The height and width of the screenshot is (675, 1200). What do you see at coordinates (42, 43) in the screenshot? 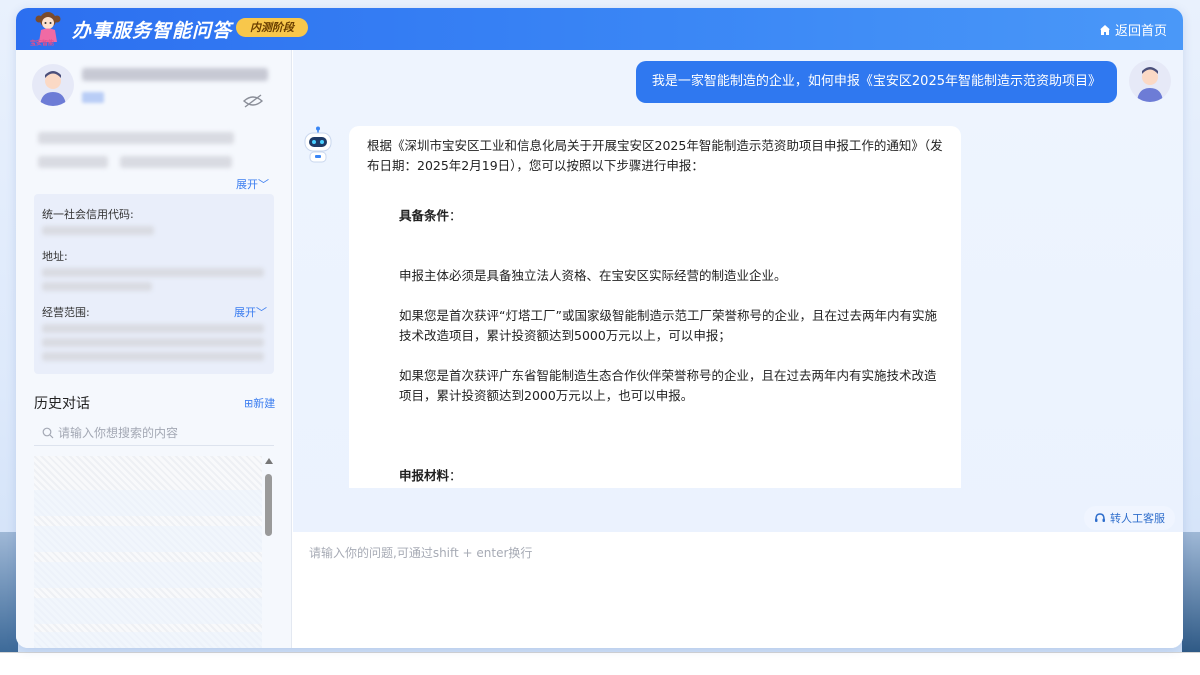
I see `logo-caption: 宝安智能` at bounding box center [42, 43].